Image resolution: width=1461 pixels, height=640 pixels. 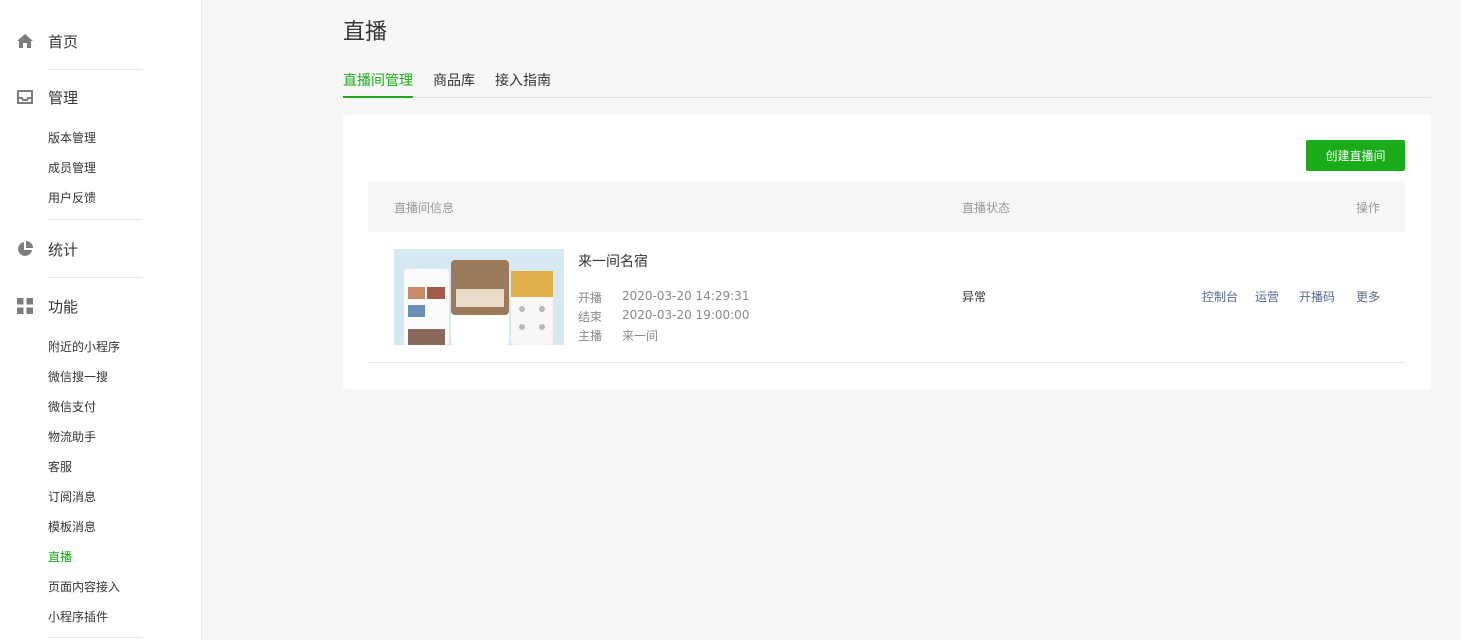 What do you see at coordinates (454, 84) in the screenshot?
I see `tab-products: 商品库` at bounding box center [454, 84].